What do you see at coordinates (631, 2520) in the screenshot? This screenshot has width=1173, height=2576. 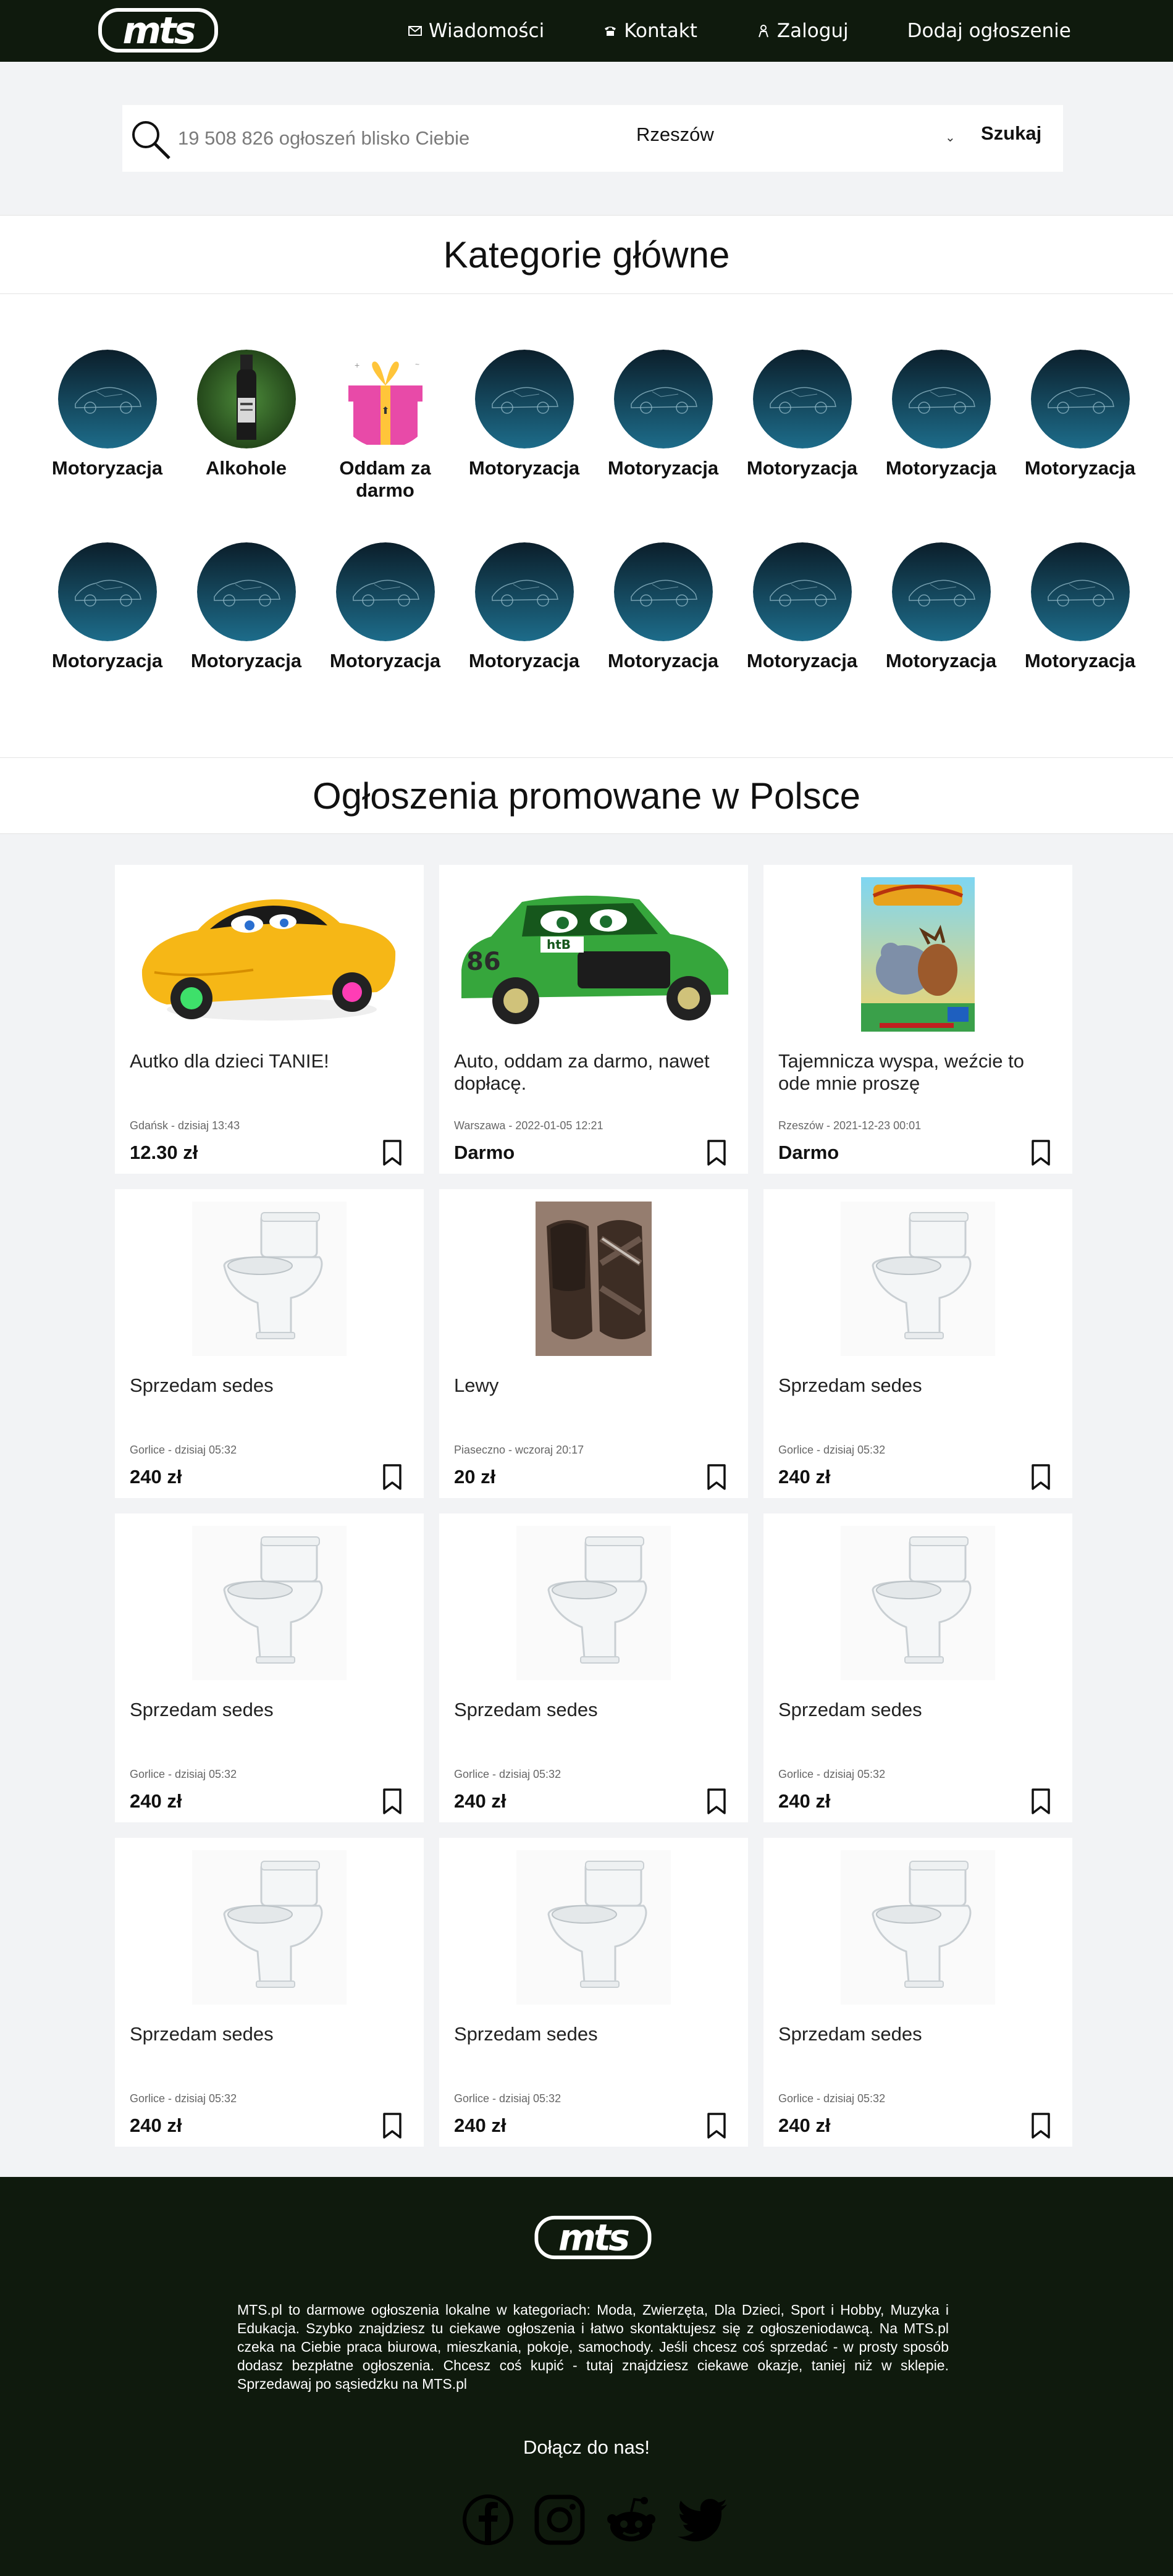 I see `reddit-icon` at bounding box center [631, 2520].